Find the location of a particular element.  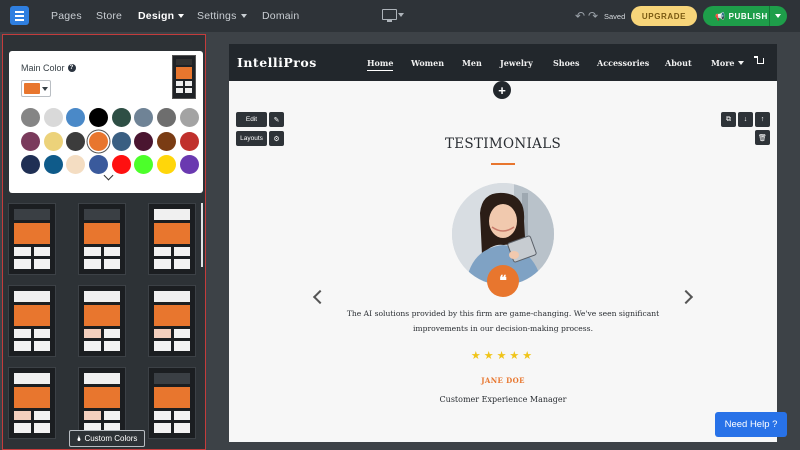

site-nav-more: More is located at coordinates (727, 63).